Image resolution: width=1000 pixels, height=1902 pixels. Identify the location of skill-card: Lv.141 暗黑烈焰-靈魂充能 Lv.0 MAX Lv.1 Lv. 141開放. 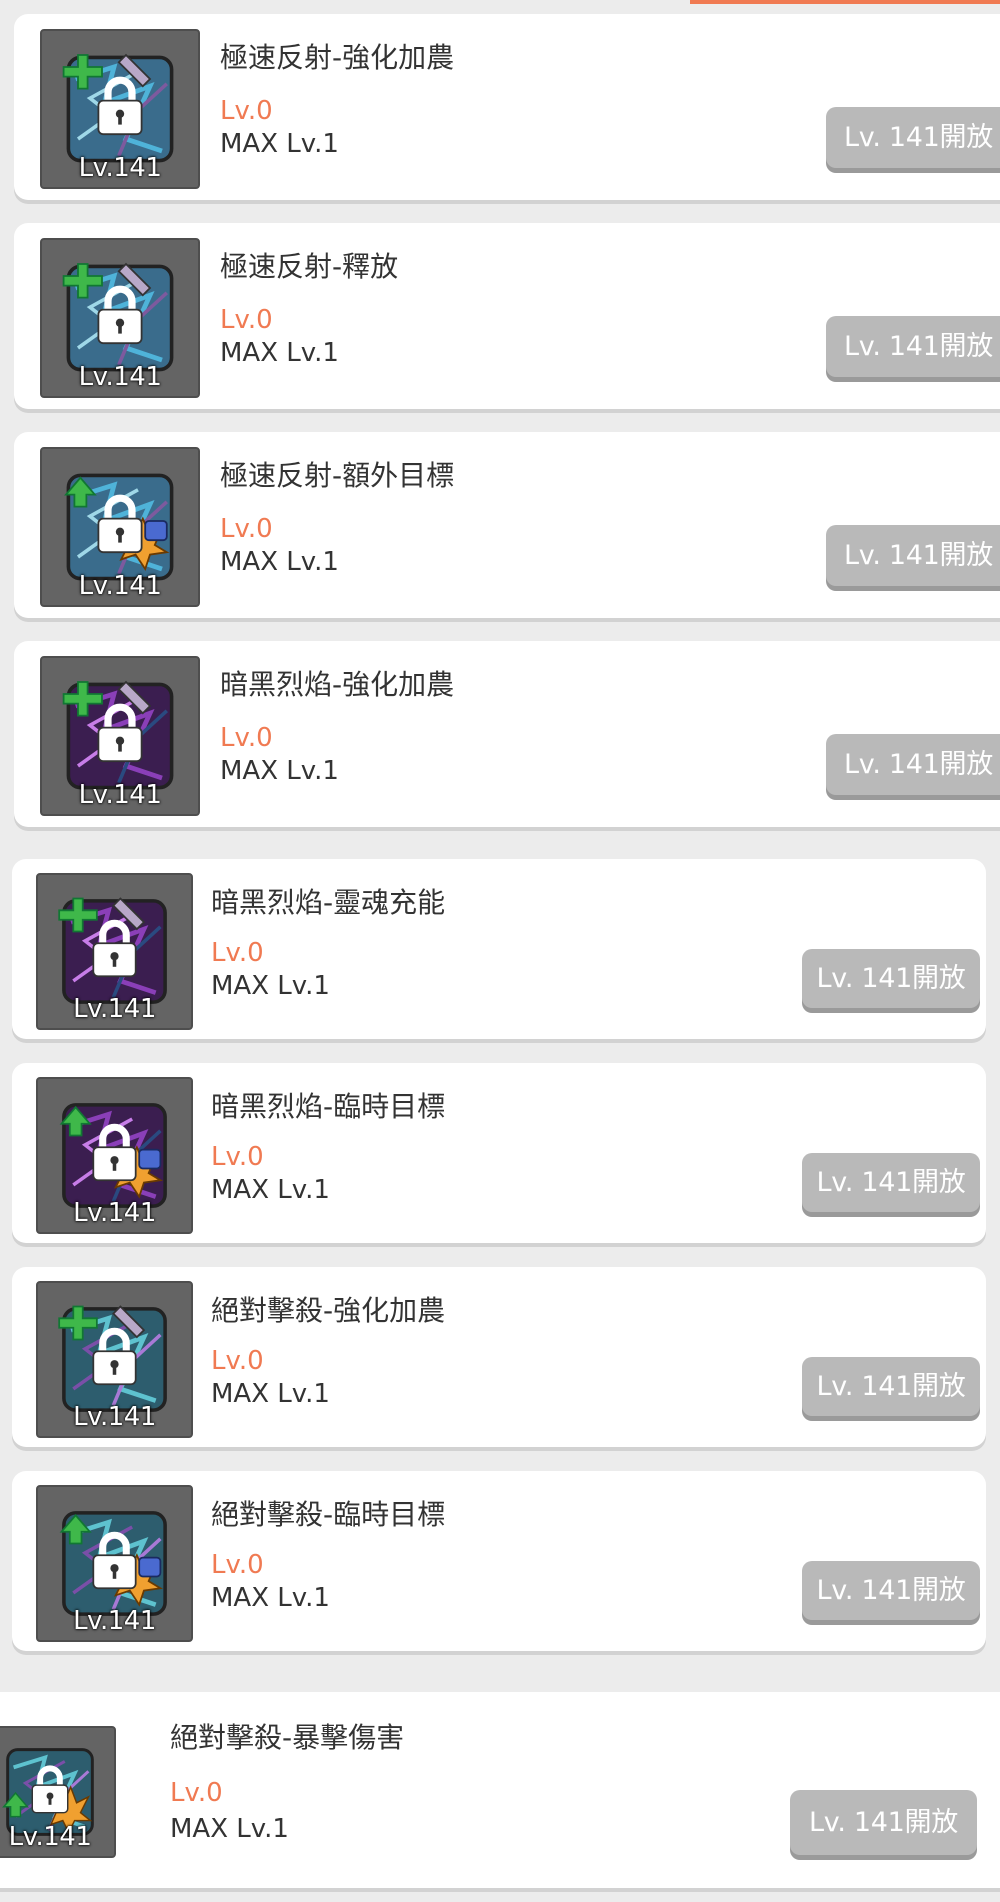
(499, 949).